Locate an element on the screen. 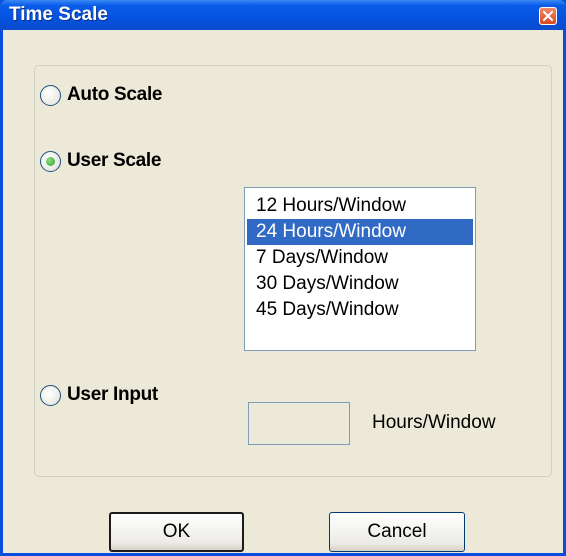 This screenshot has height=556, width=566. user-scale-option: User Scale is located at coordinates (100, 161).